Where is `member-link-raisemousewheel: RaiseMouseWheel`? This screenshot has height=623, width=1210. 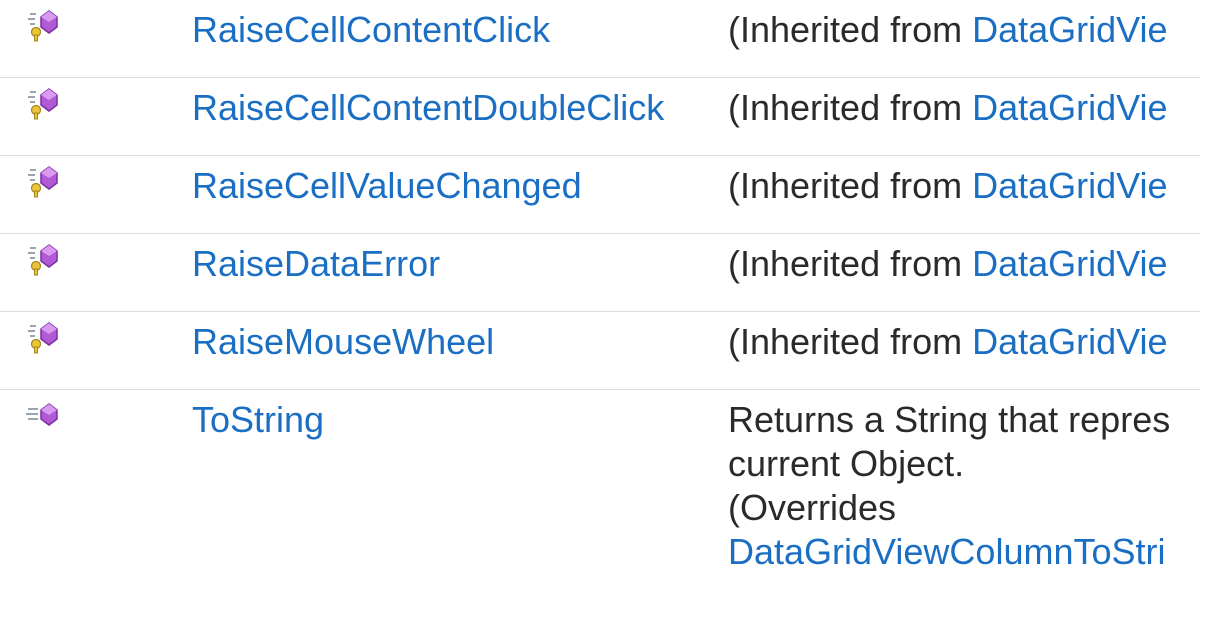 member-link-raisemousewheel: RaiseMouseWheel is located at coordinates (343, 341).